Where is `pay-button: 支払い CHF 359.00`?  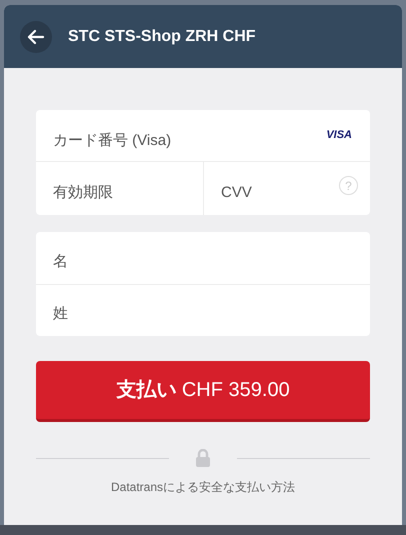 pay-button: 支払い CHF 359.00 is located at coordinates (203, 391).